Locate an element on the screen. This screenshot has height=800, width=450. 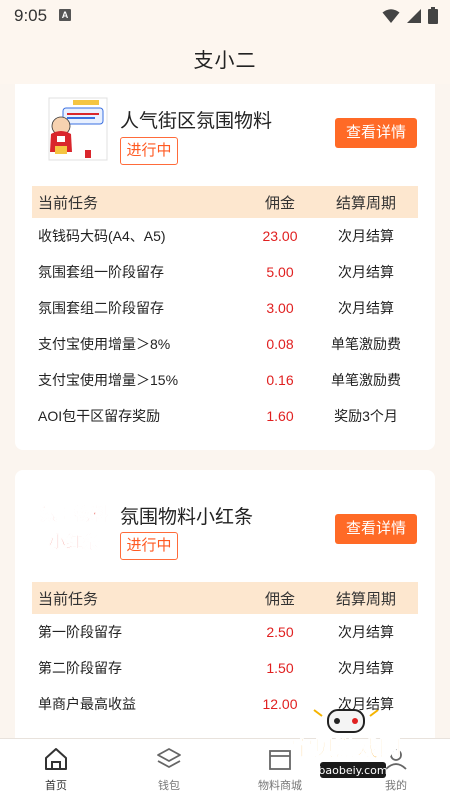
task-commission: 1.50 is located at coordinates (280, 668).